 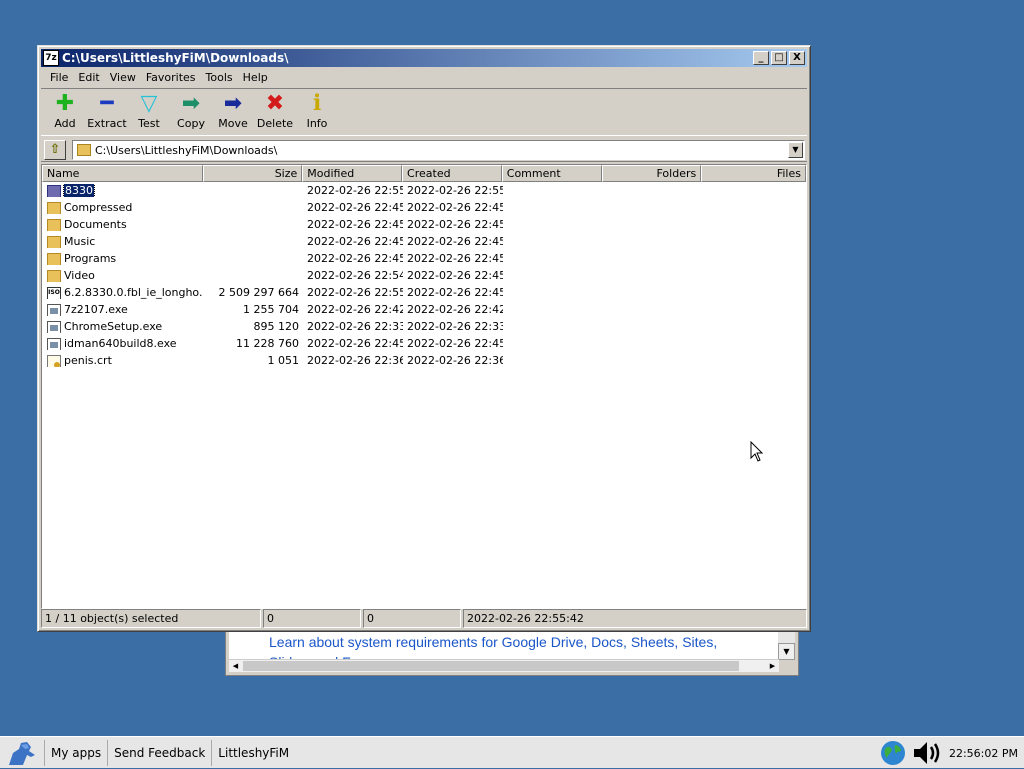 What do you see at coordinates (635, 618) in the screenshot?
I see `status-datetime: 2022-02-26 22:55:42` at bounding box center [635, 618].